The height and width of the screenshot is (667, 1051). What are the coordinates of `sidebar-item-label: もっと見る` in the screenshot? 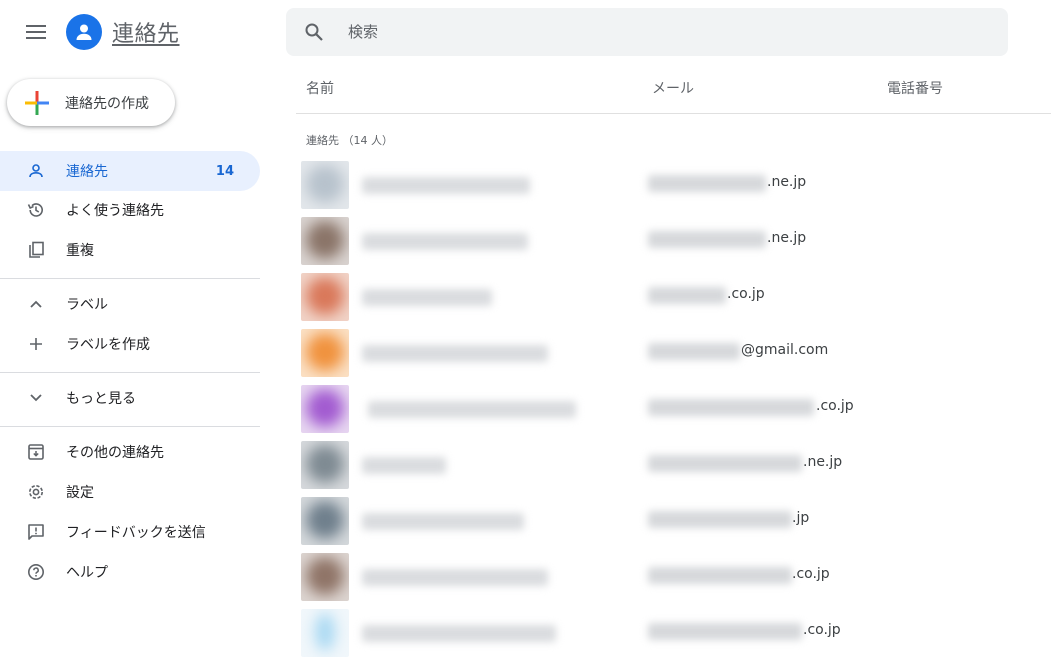 It's located at (101, 399).